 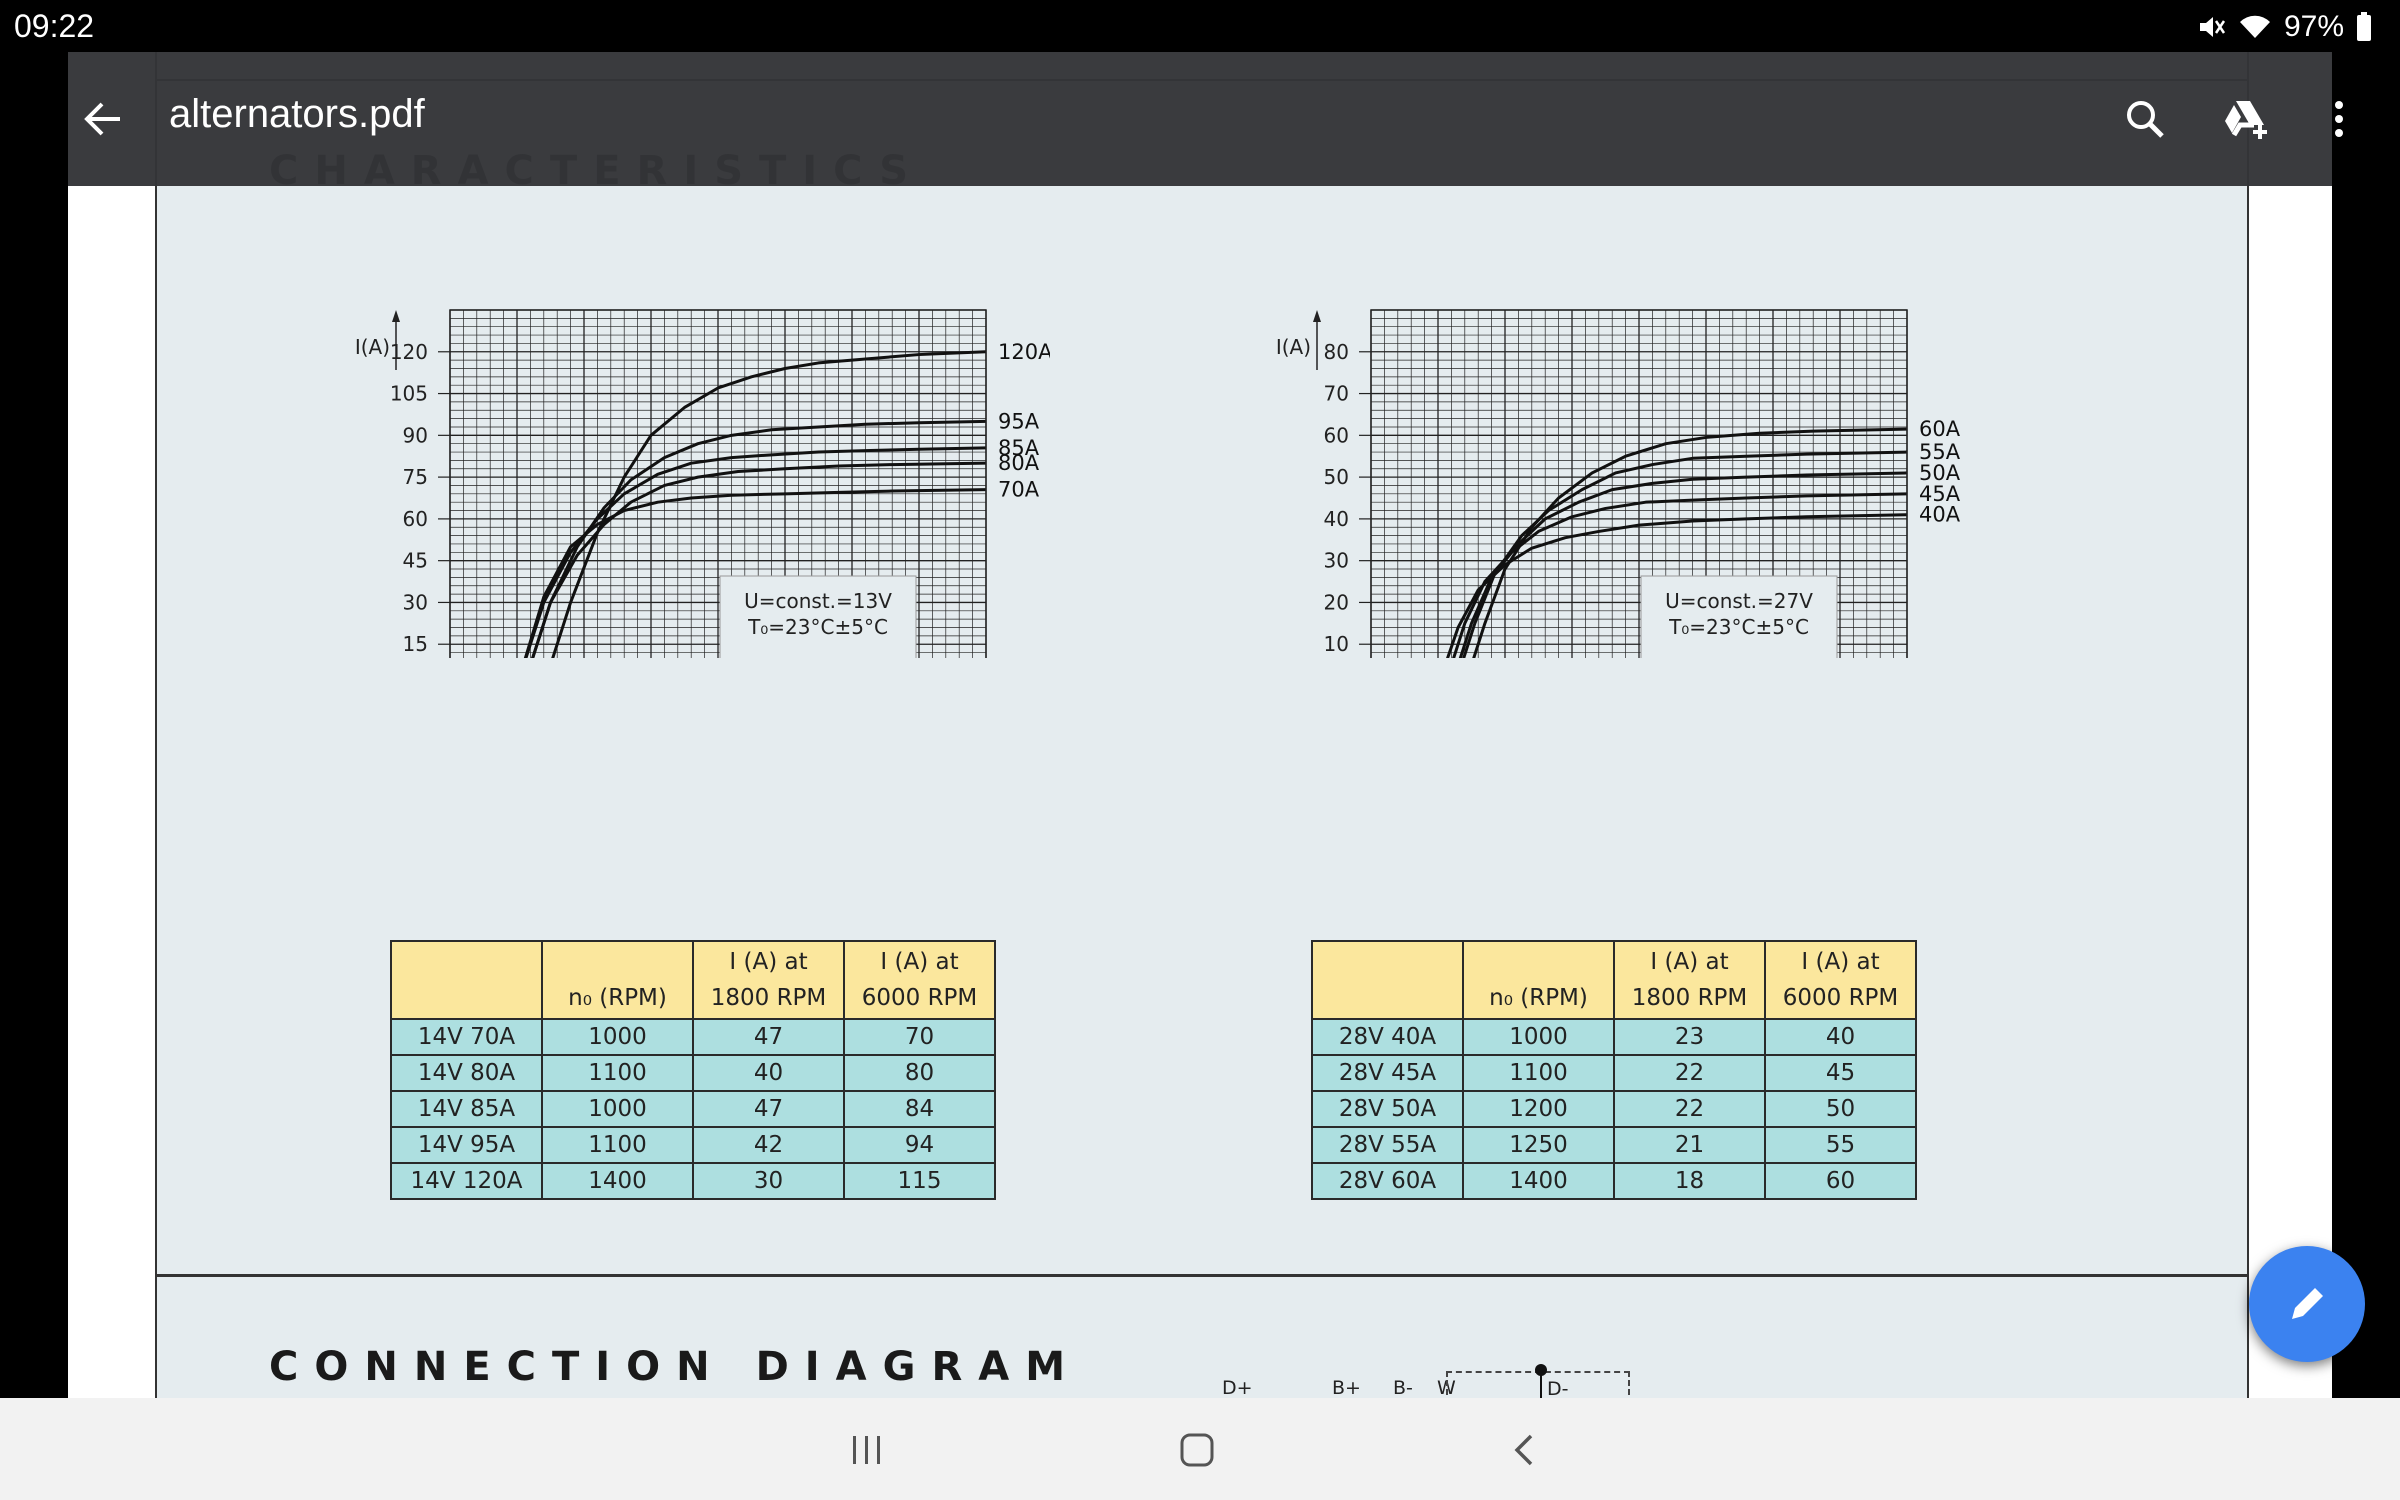 What do you see at coordinates (415, 477) in the screenshot?
I see `chart-14v-y-tick-label: 75` at bounding box center [415, 477].